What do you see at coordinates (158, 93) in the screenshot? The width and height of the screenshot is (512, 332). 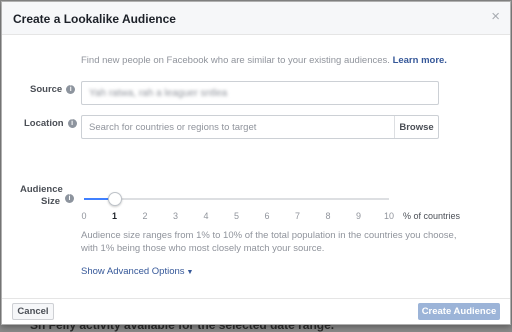 I see `source-value: Yah ratwa, rah a leaguer sntlea` at bounding box center [158, 93].